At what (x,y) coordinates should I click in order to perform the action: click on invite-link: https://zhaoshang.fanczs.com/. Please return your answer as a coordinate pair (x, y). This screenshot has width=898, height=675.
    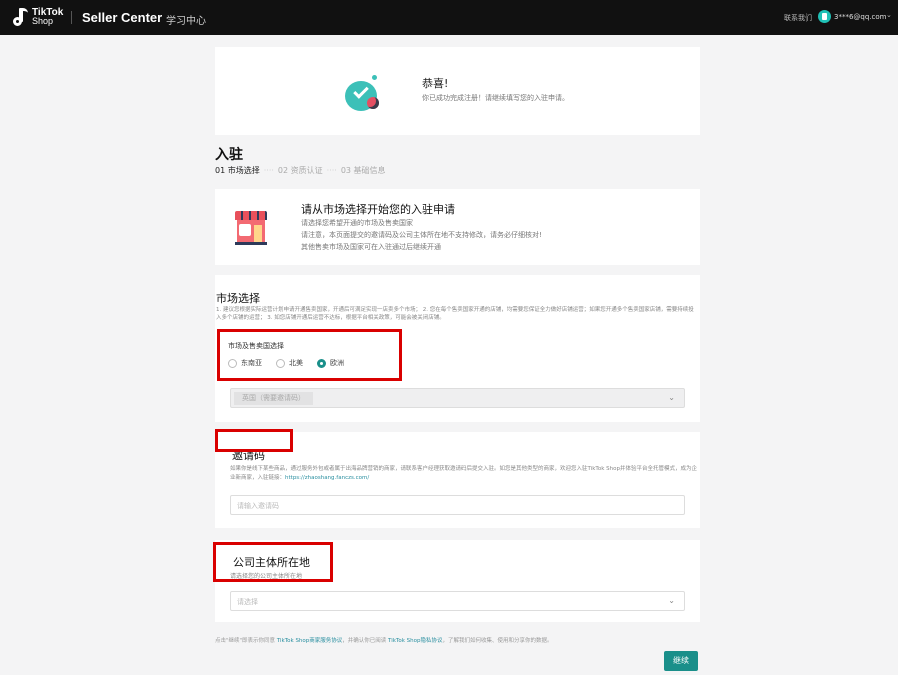
    Looking at the image, I should click on (327, 478).